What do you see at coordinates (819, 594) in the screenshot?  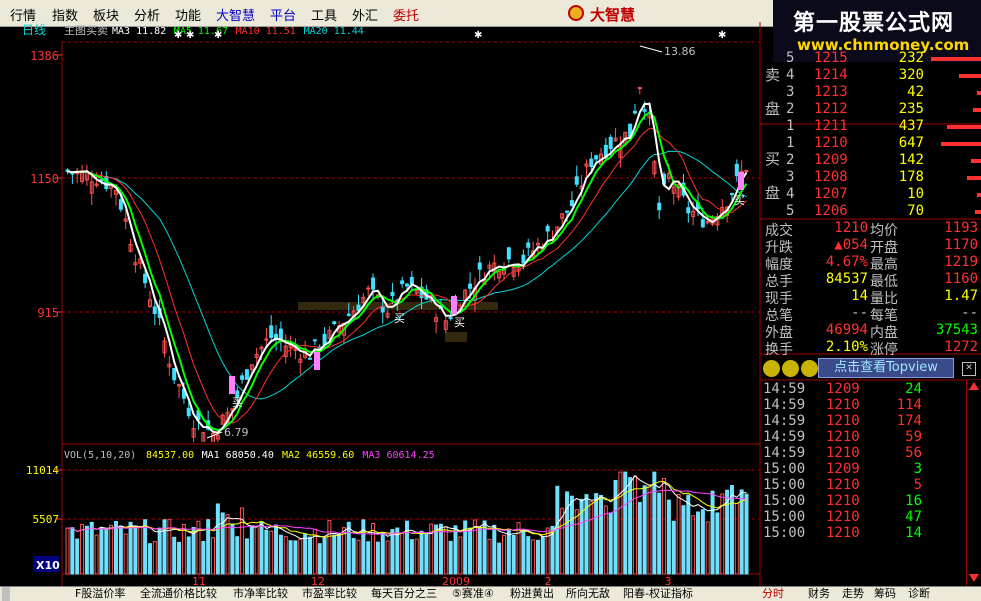 I see `tab-finance: 财务` at bounding box center [819, 594].